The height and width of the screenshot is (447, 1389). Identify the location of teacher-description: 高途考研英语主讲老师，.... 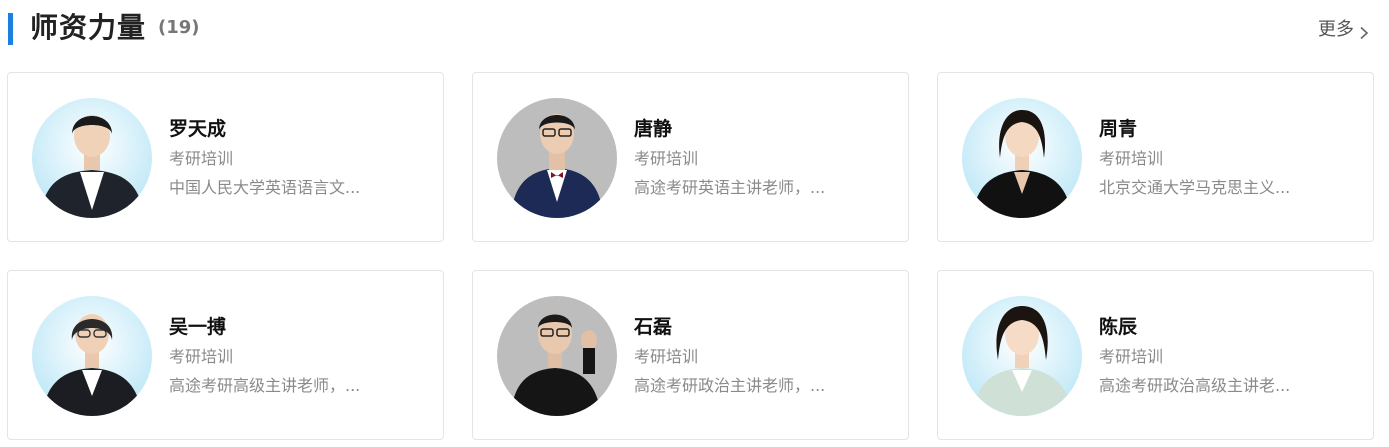
(730, 187).